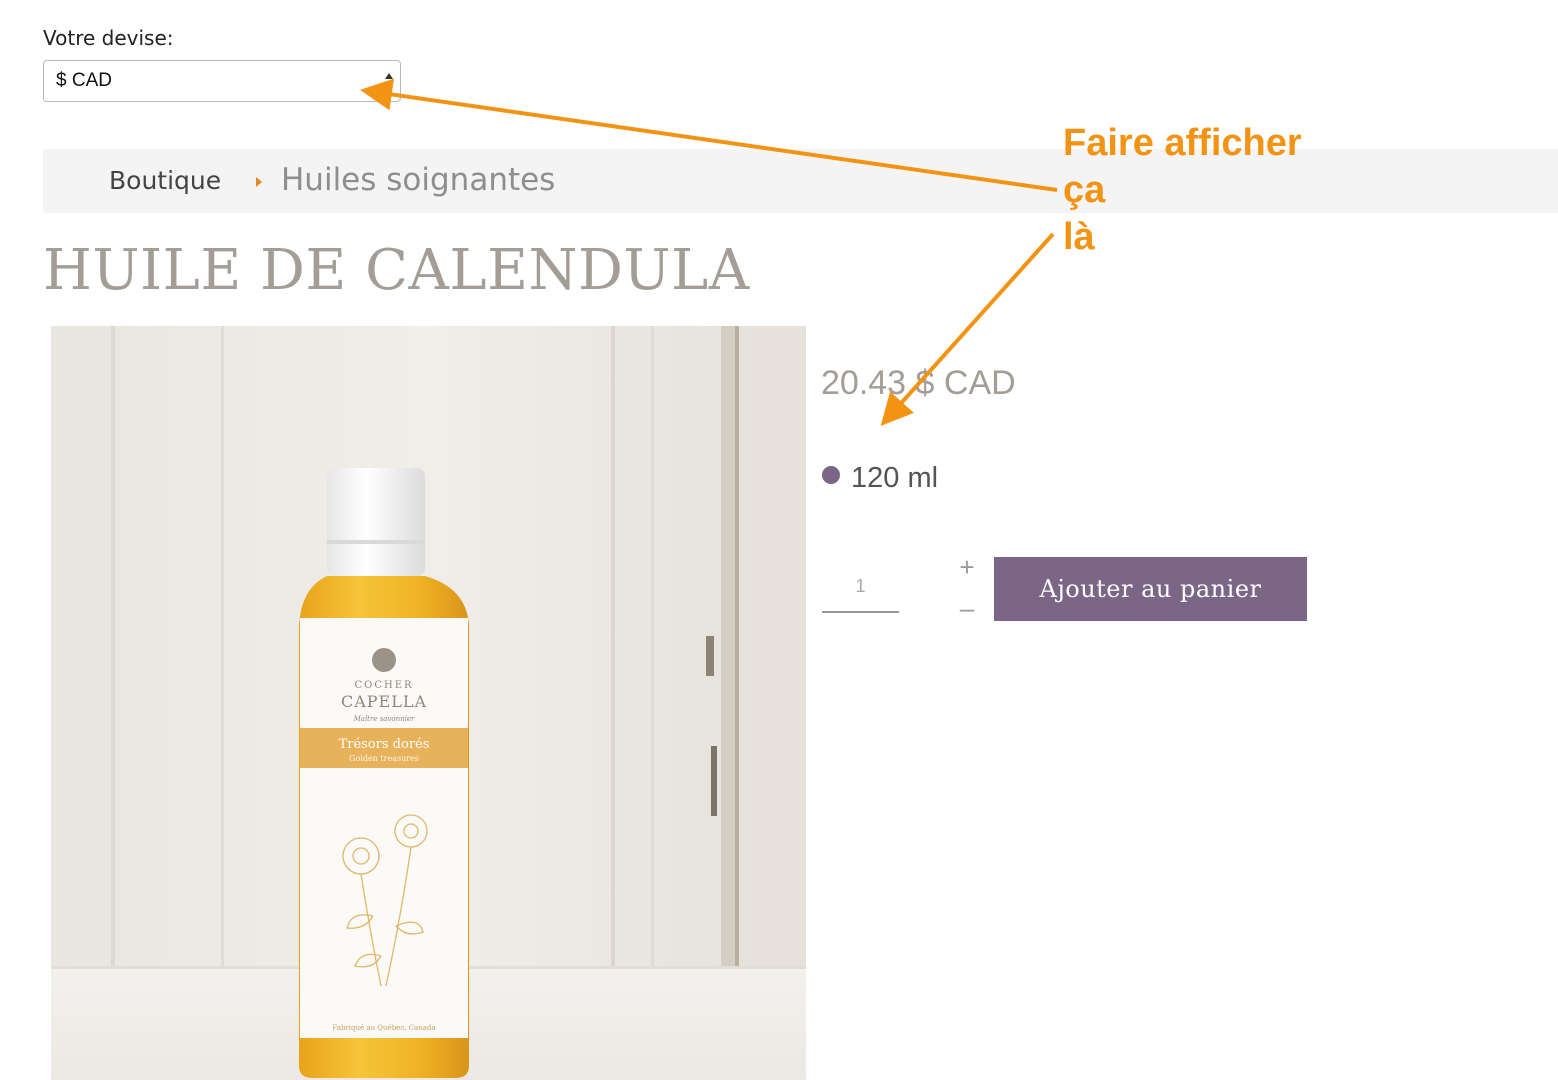  I want to click on annotation-line-2: ça, so click(1084, 190).